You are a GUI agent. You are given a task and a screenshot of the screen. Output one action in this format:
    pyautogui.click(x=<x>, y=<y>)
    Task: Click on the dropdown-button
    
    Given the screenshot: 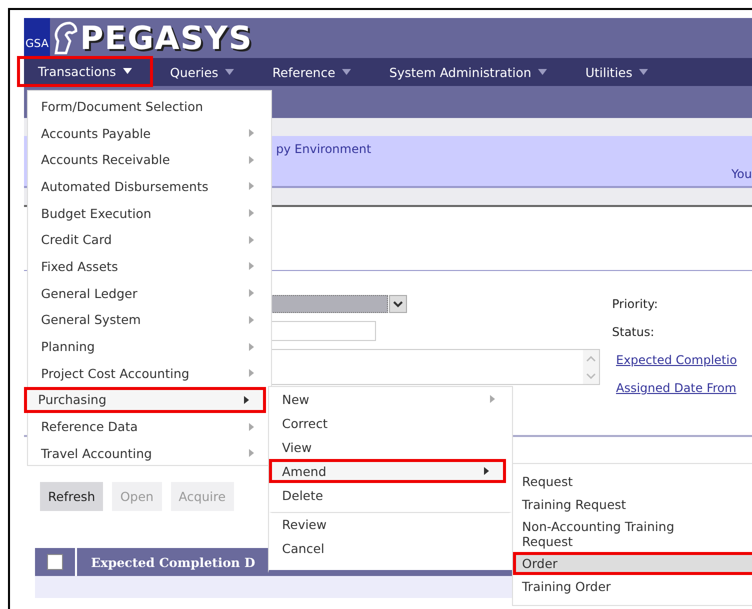 What is the action you would take?
    pyautogui.click(x=398, y=304)
    